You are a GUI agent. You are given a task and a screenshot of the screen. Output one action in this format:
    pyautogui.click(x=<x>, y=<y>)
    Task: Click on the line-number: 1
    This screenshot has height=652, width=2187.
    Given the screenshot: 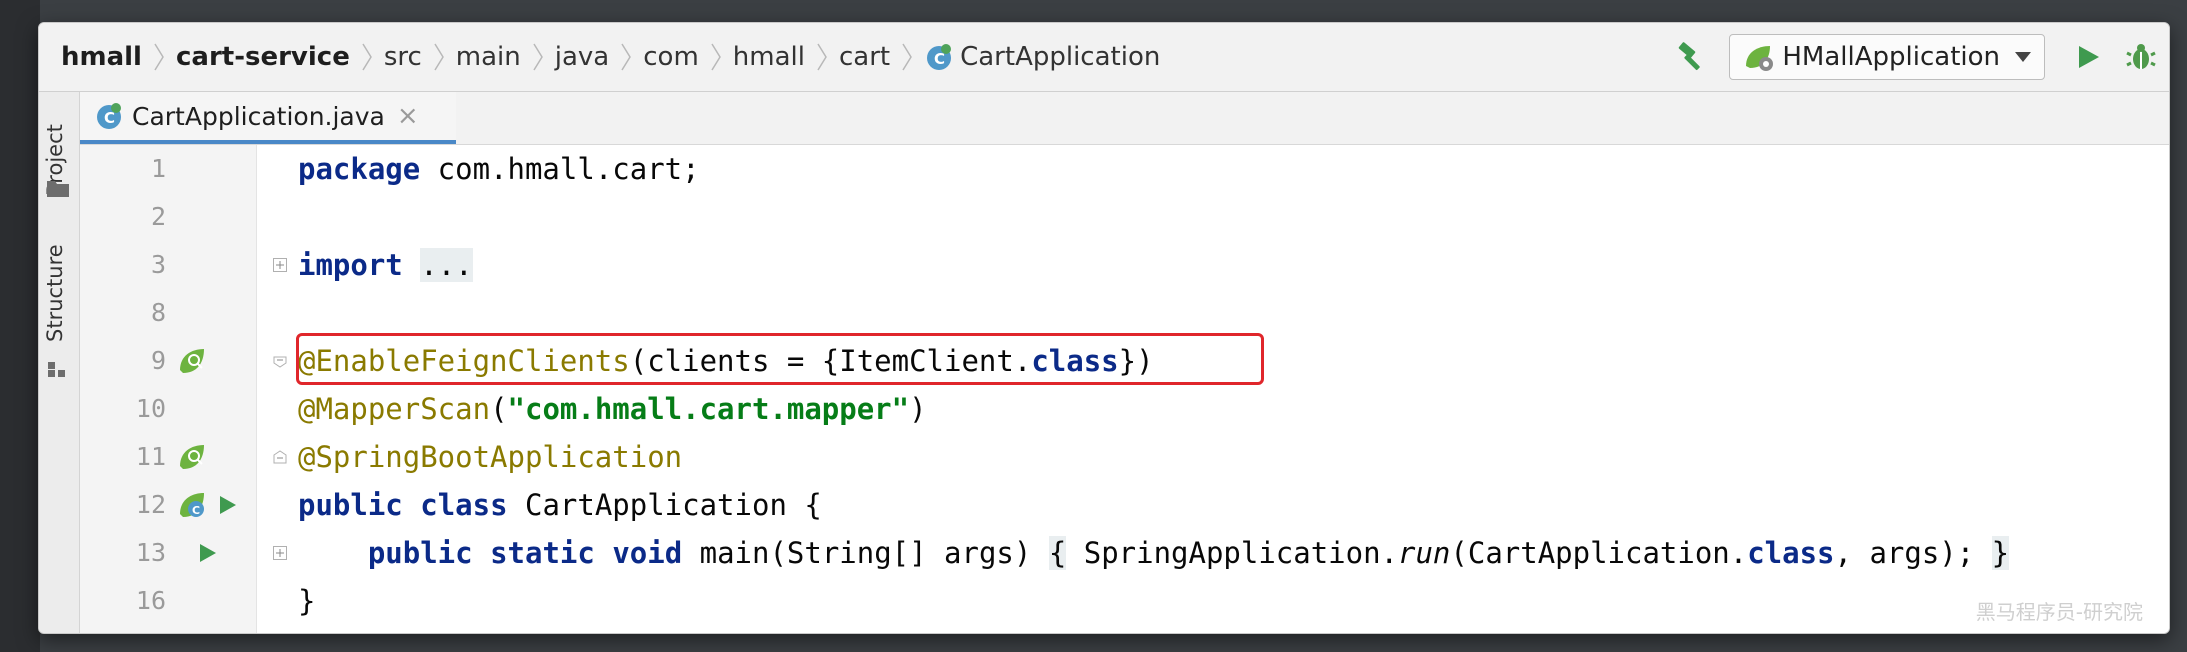 What is the action you would take?
    pyautogui.click(x=158, y=168)
    